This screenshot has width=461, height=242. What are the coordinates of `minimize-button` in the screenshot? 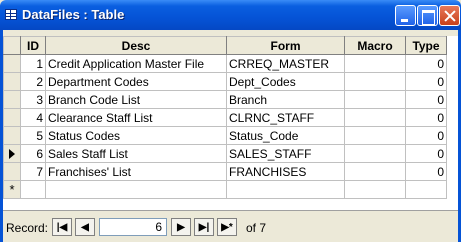 It's located at (405, 15).